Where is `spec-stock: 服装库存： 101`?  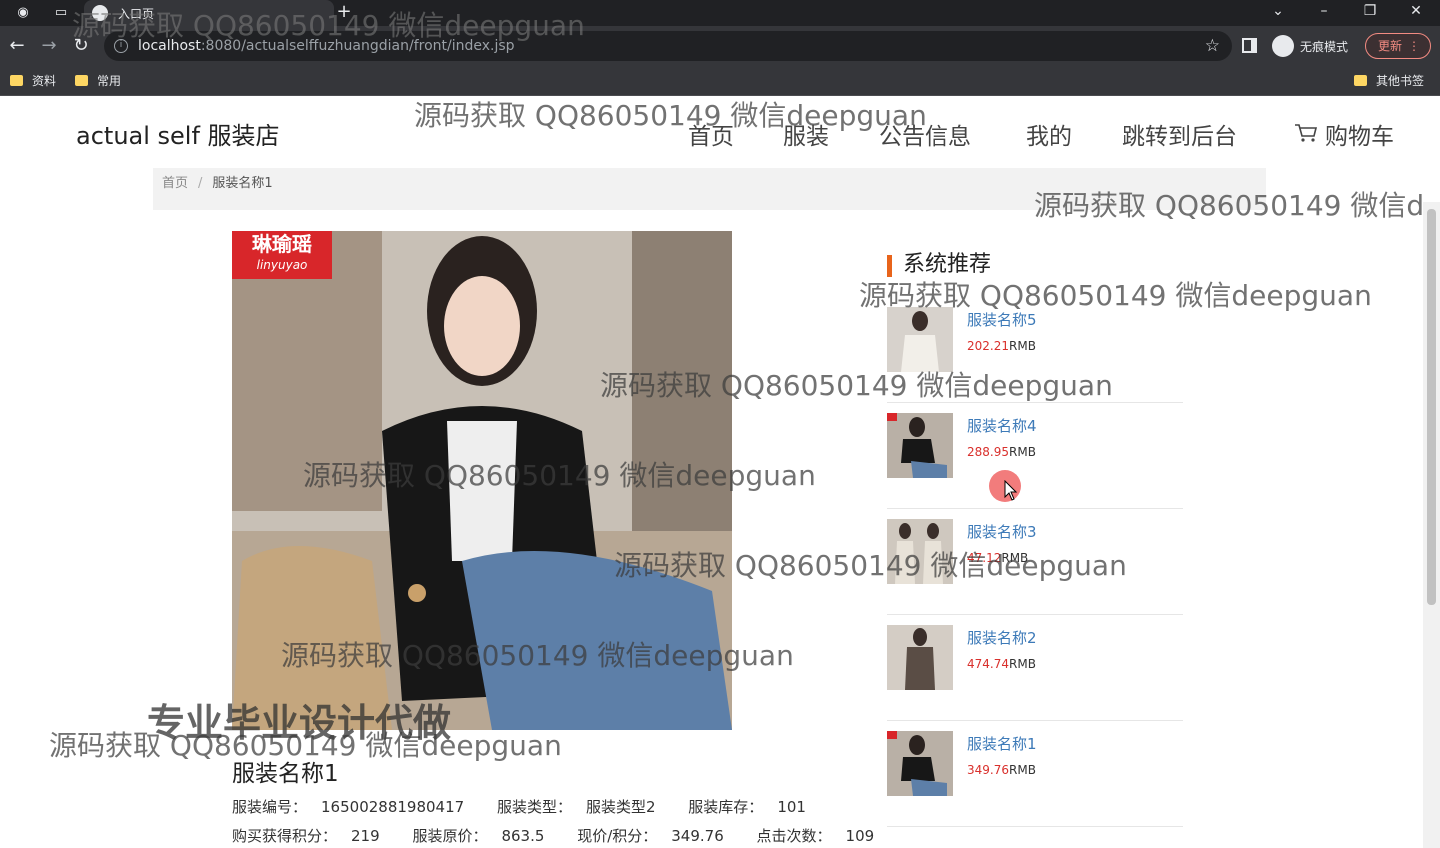
spec-stock: 服装库存： 101 is located at coordinates (747, 807).